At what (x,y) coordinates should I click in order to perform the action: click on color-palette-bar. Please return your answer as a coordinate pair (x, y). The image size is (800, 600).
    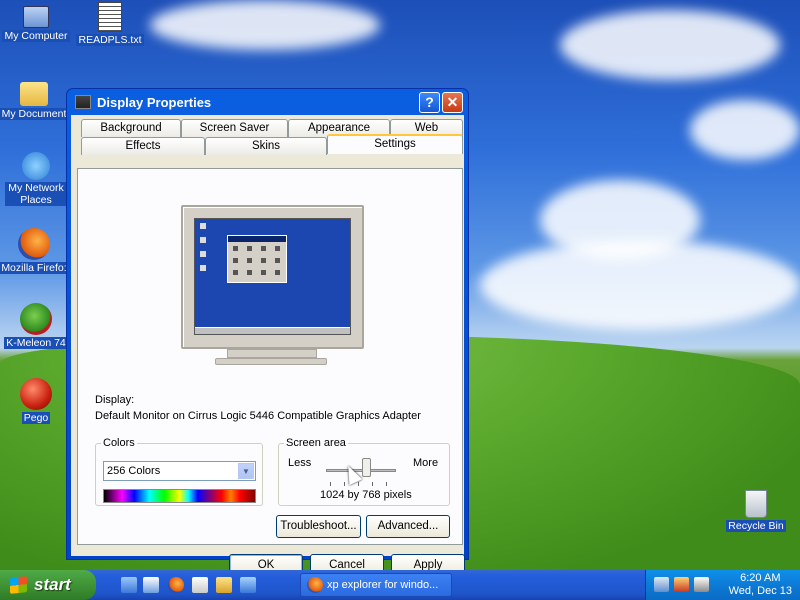
    Looking at the image, I should click on (179, 496).